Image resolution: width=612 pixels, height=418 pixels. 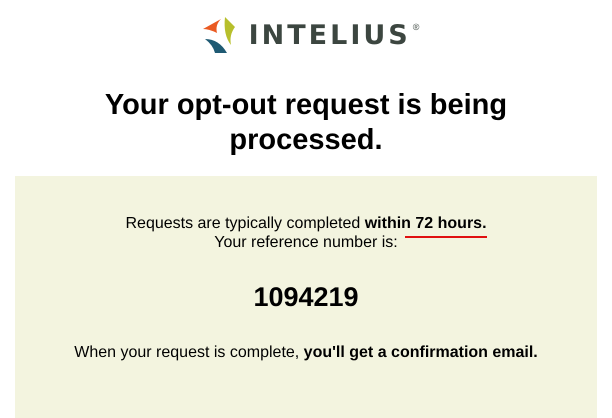 What do you see at coordinates (306, 353) in the screenshot?
I see `confirmation-text: When your request is complete, you'll get a confirmation email.` at bounding box center [306, 353].